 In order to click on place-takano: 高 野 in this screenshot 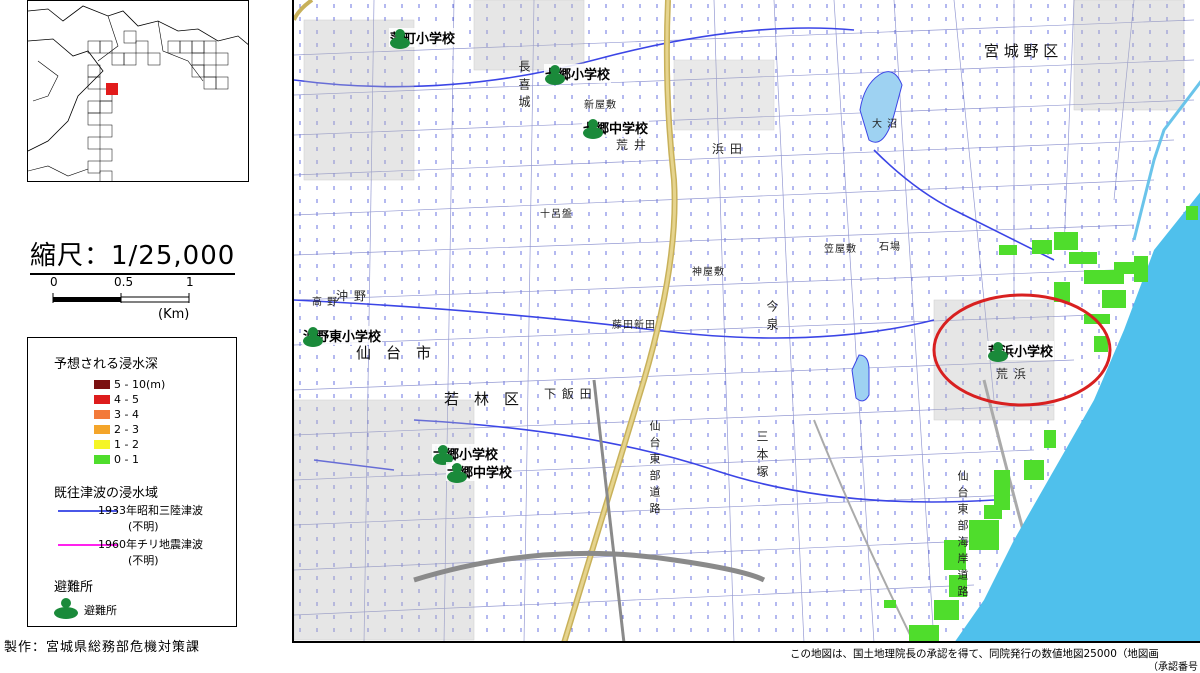, I will do `click(325, 302)`.